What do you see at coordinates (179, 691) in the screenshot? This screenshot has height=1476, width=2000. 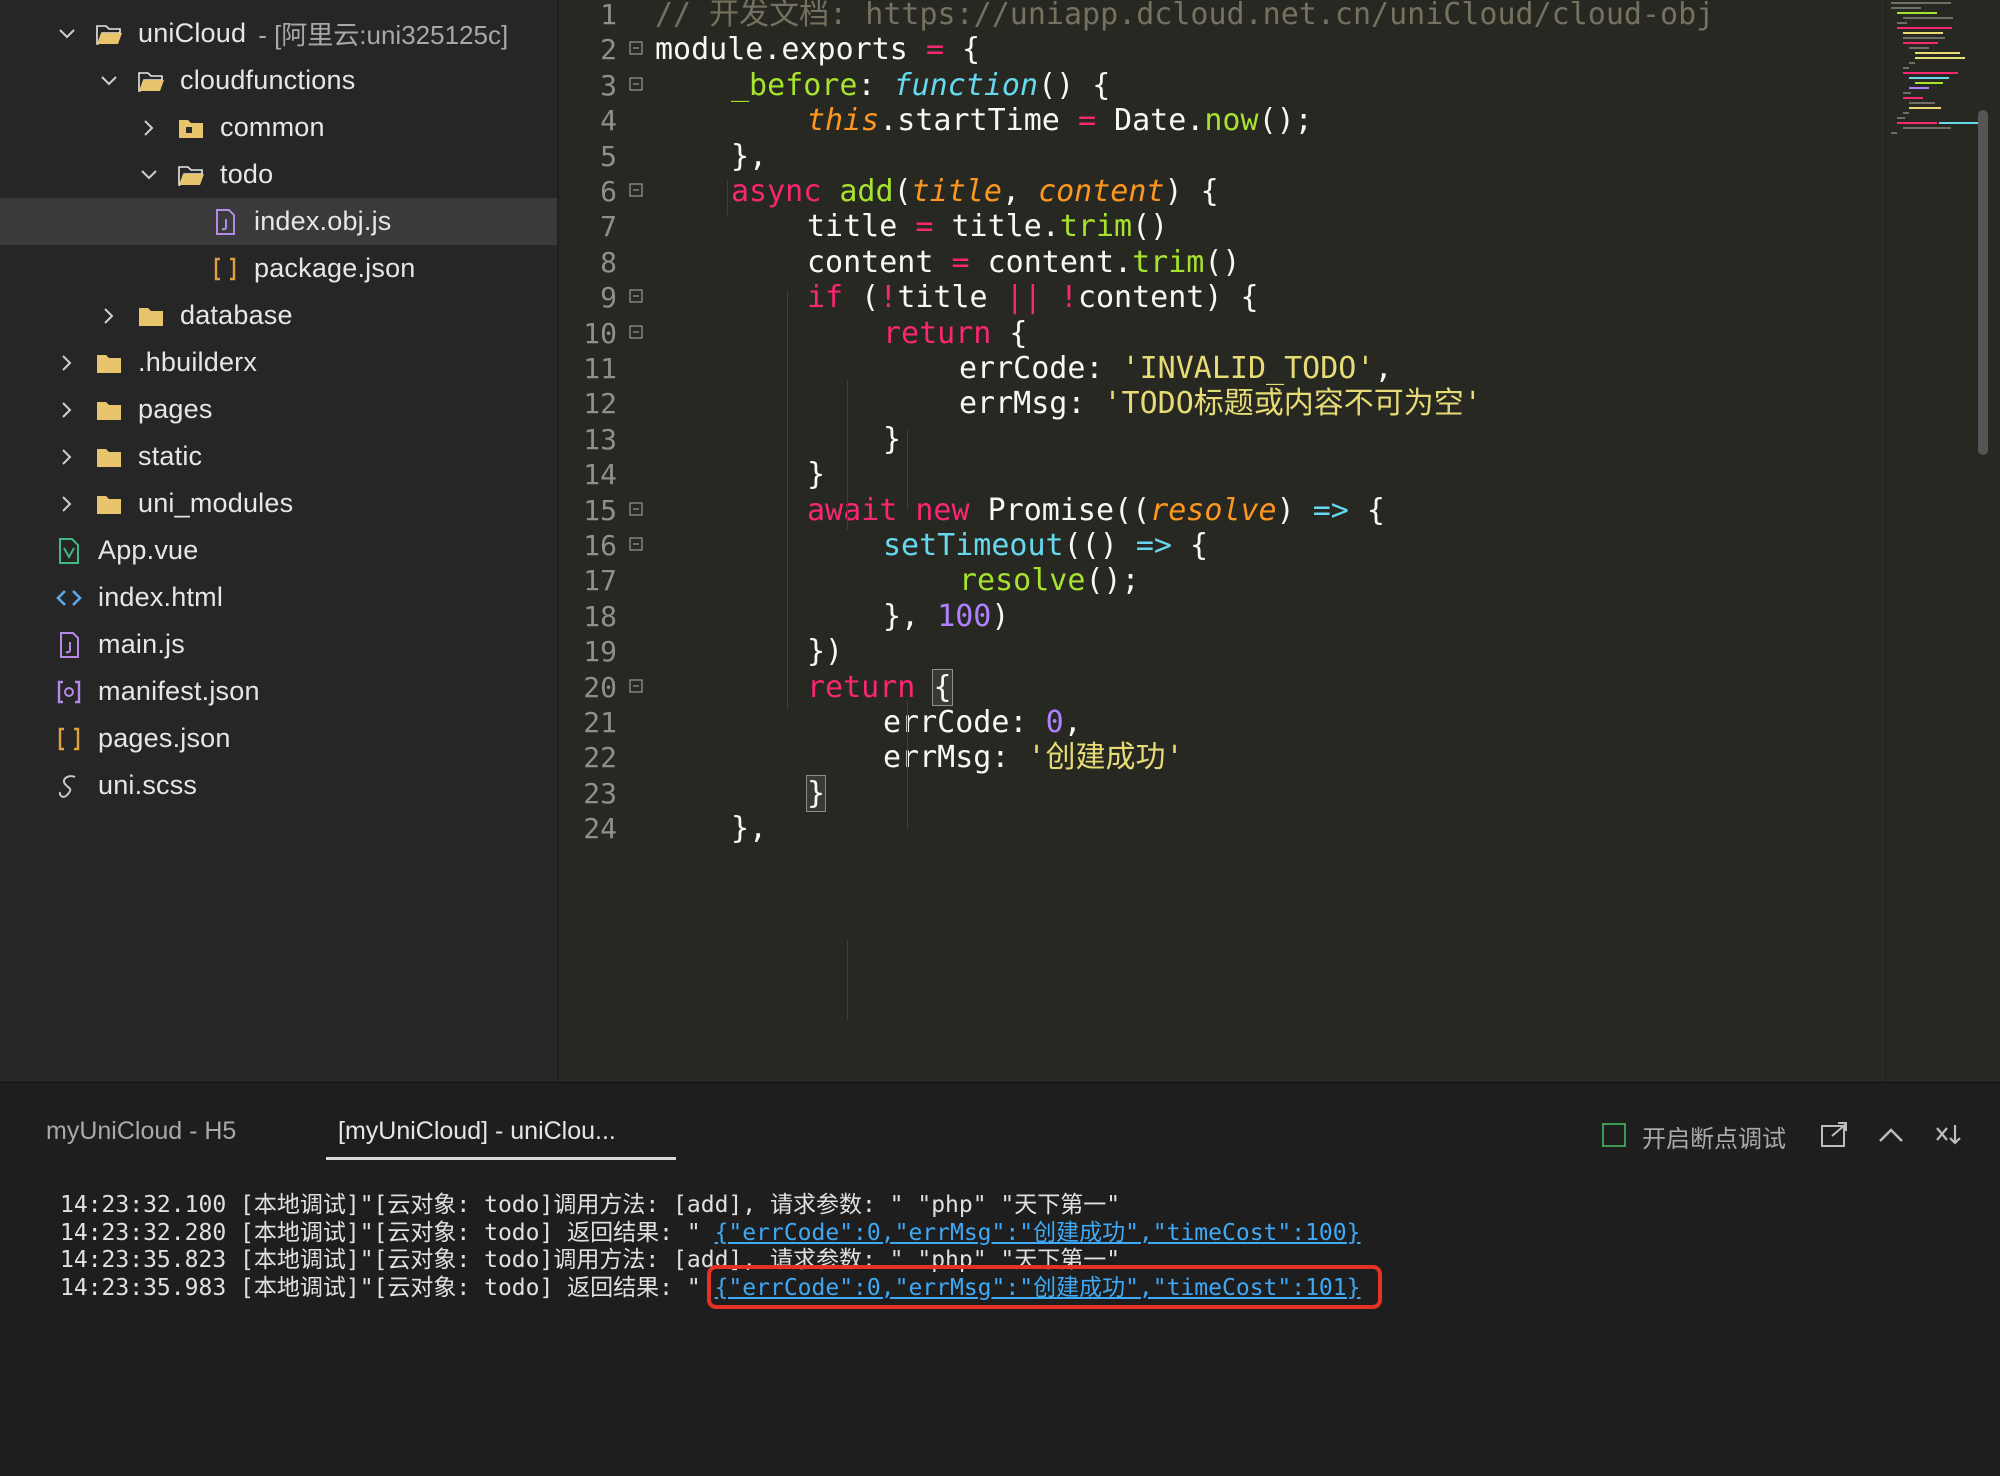 I see `tree-item-label: manifest.json` at bounding box center [179, 691].